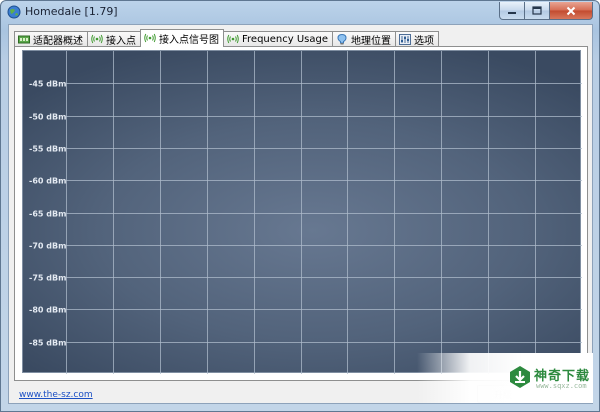  Describe the element at coordinates (47, 246) in the screenshot. I see `y-tick-label: -70 dBm` at that location.